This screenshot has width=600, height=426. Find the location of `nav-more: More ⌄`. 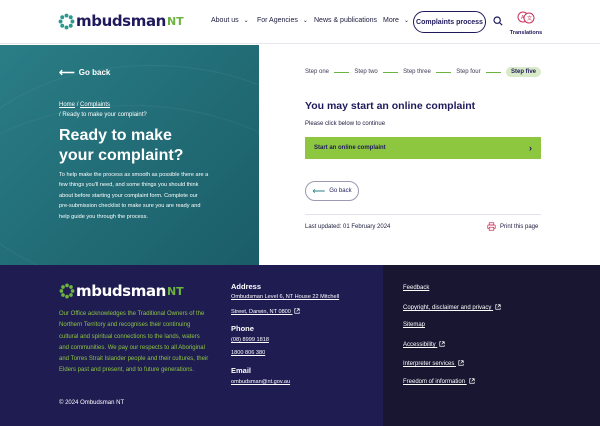

nav-more: More ⌄ is located at coordinates (396, 20).